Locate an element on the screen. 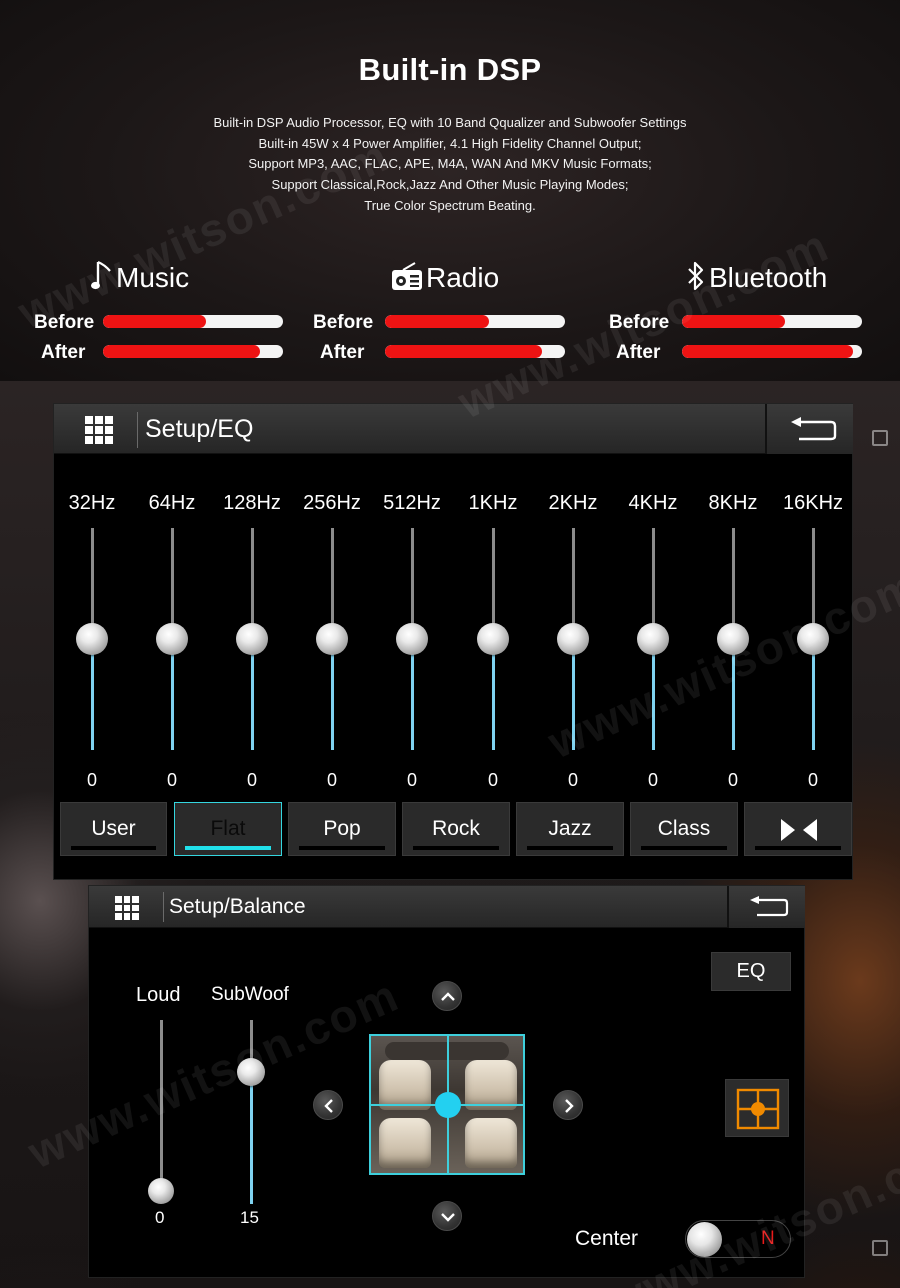 The image size is (900, 1288). eq-band-label: 128Hz is located at coordinates (252, 503).